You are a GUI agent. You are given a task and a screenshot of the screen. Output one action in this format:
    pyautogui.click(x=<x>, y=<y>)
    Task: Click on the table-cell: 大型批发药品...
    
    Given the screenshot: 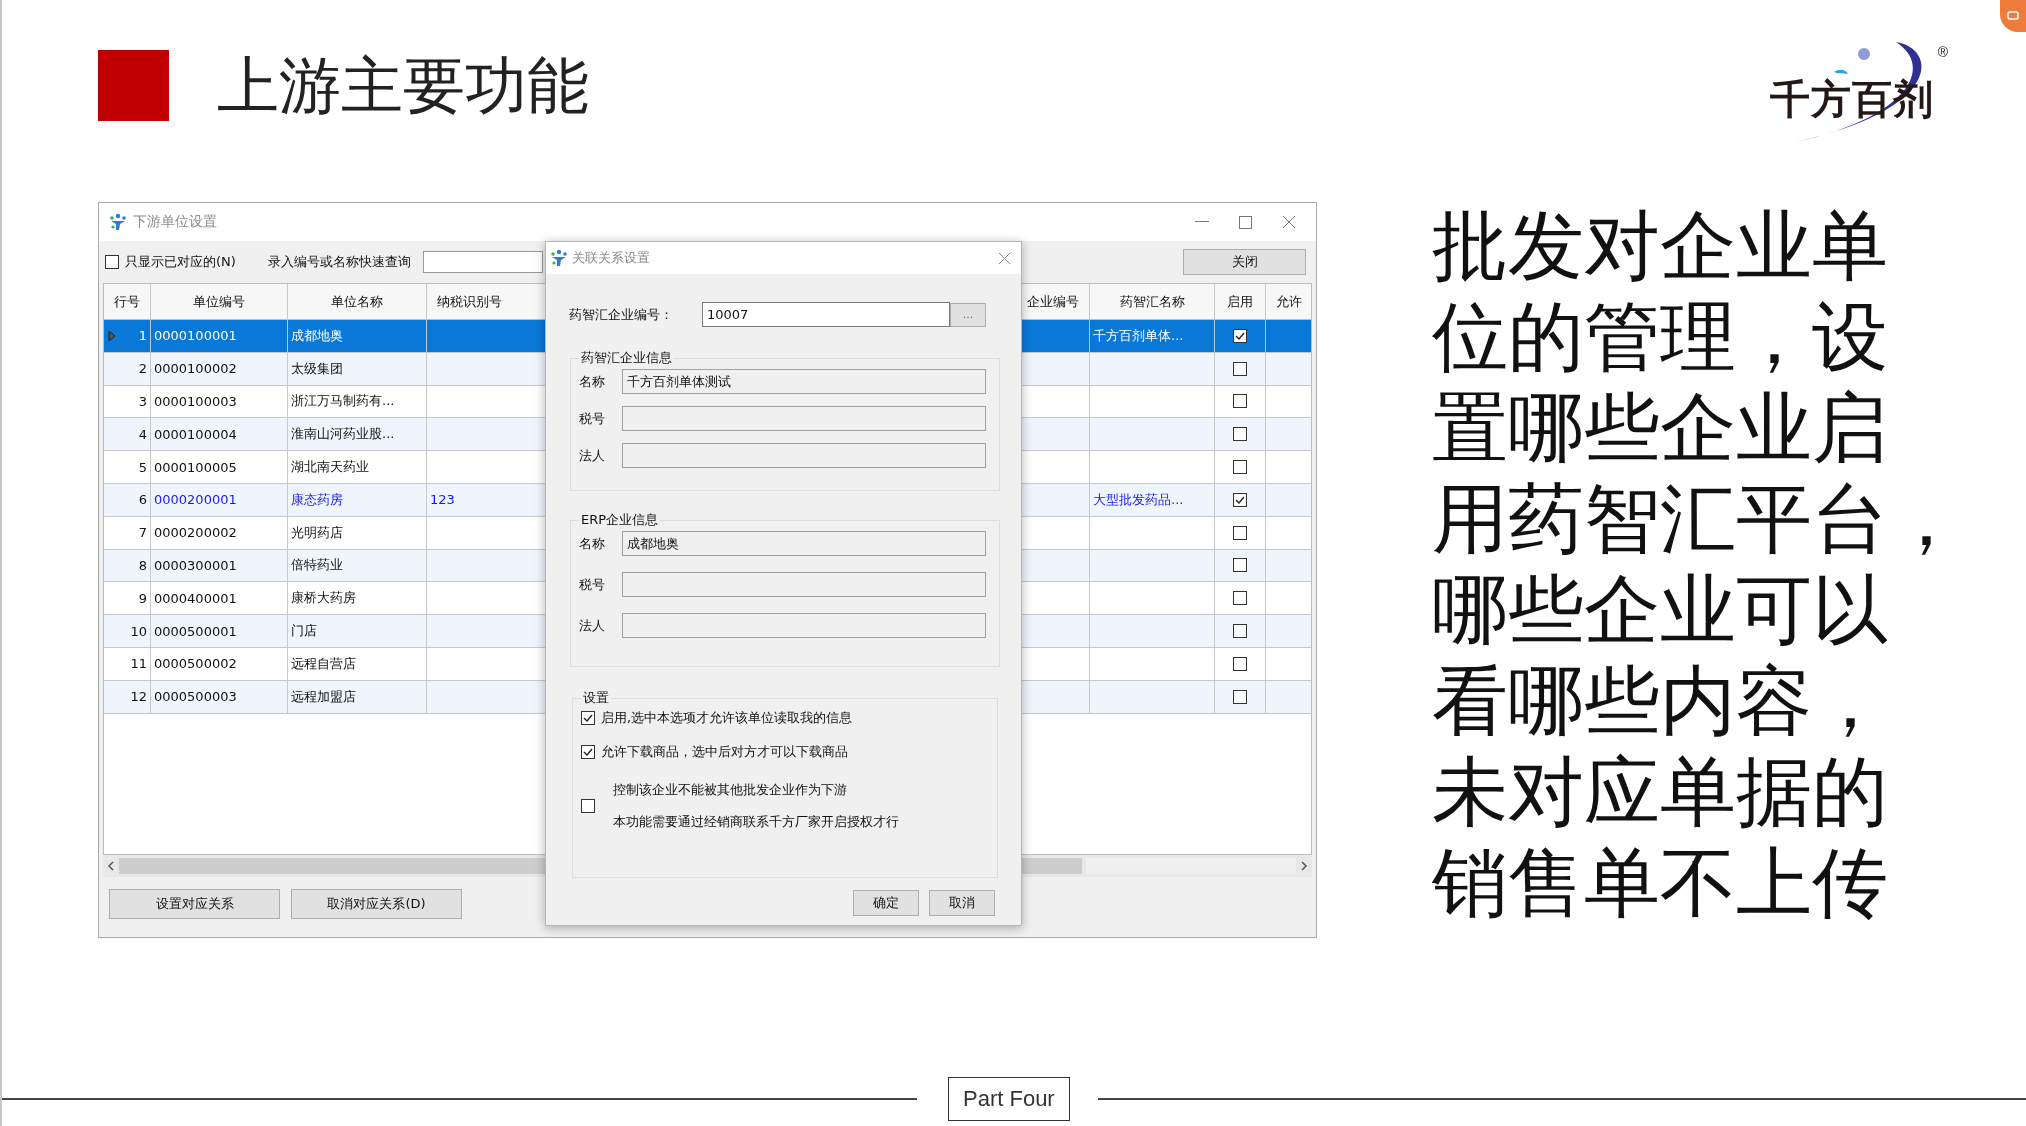 What is the action you would take?
    pyautogui.click(x=1152, y=500)
    